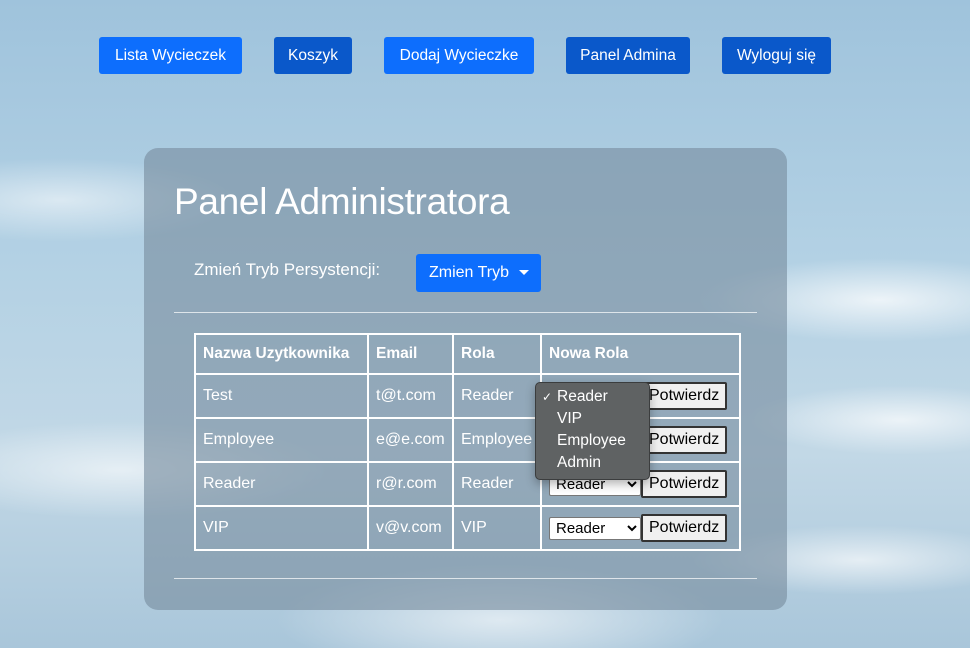  What do you see at coordinates (640, 354) in the screenshot?
I see `header-new-role: Nowa Rola` at bounding box center [640, 354].